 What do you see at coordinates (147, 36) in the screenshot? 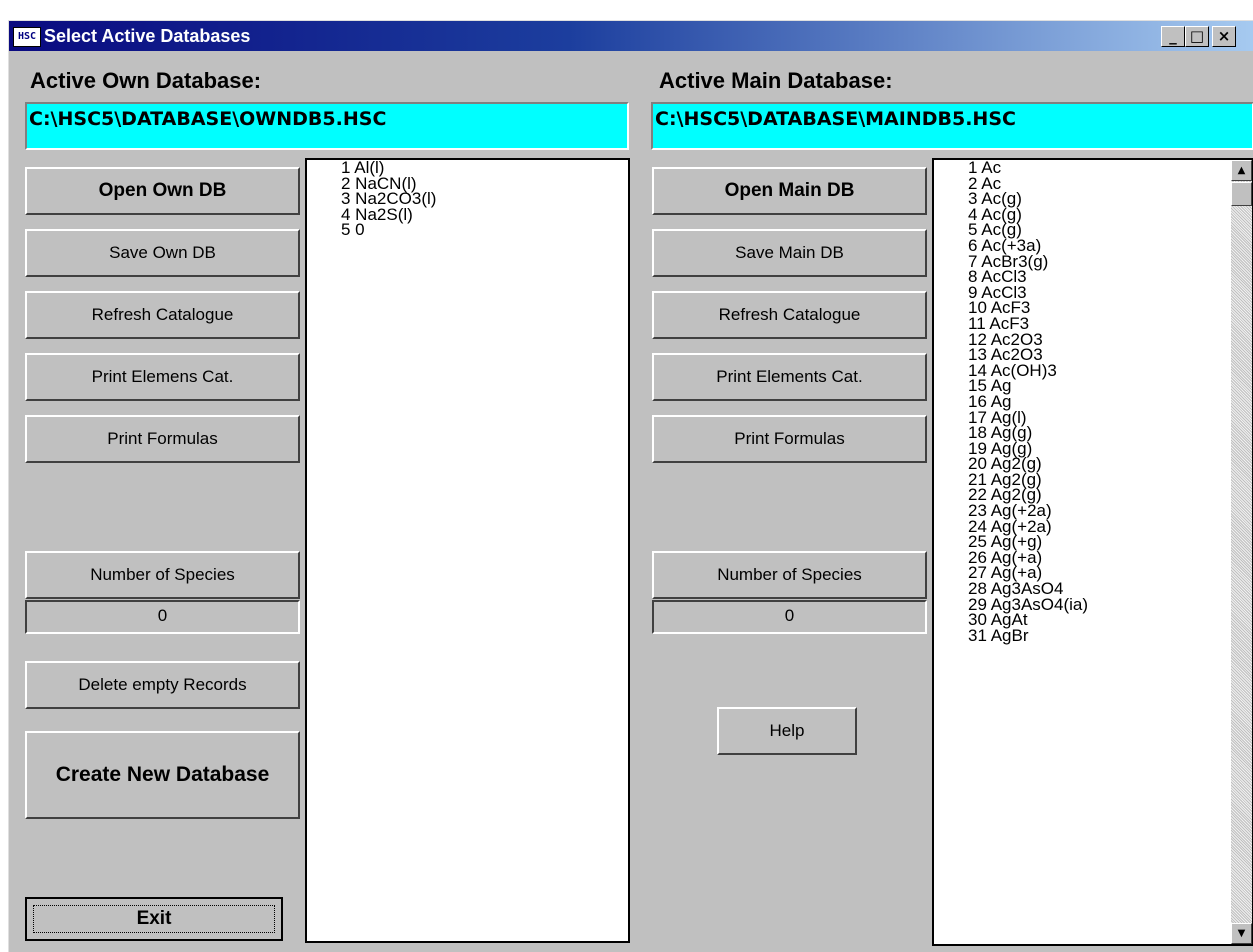
I see `window-title: Select Active Databases` at bounding box center [147, 36].